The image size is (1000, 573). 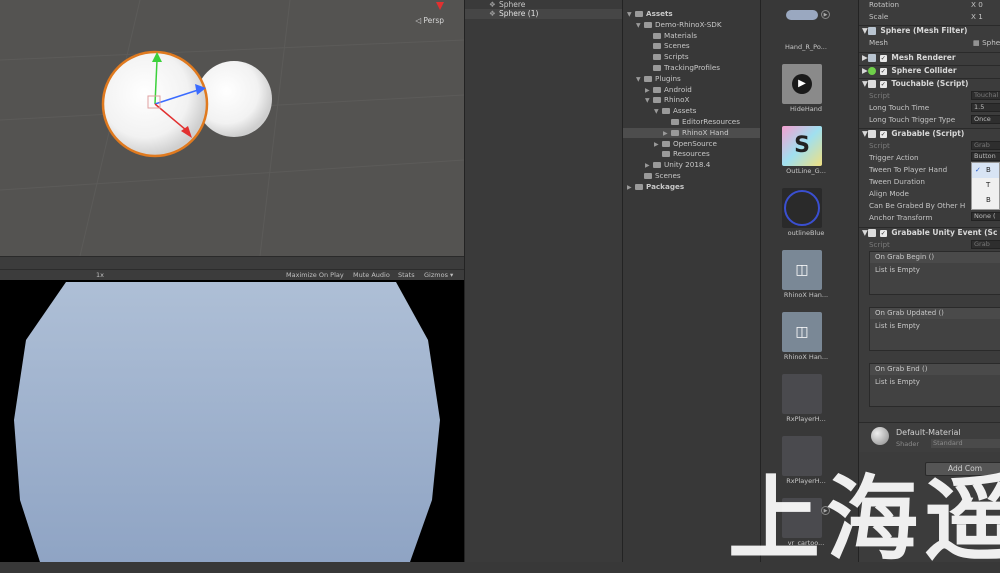 I want to click on sphere-collider-header: ▶ ✓ Sphere Collider, so click(x=929, y=71).